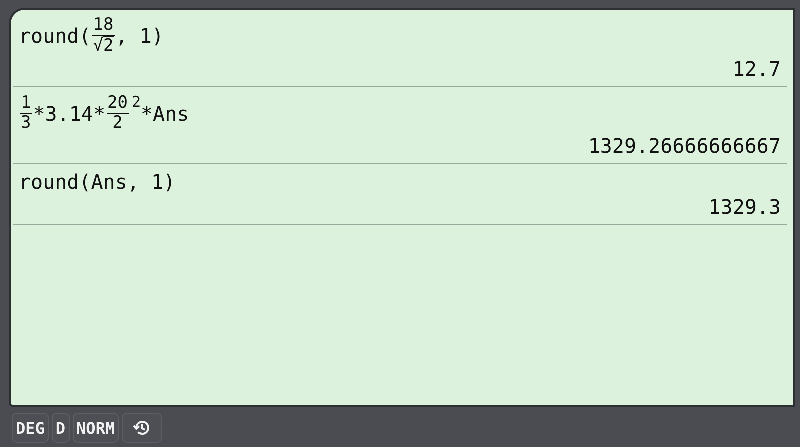 The height and width of the screenshot is (447, 800). I want to click on result: 1329.26666666667, so click(684, 146).